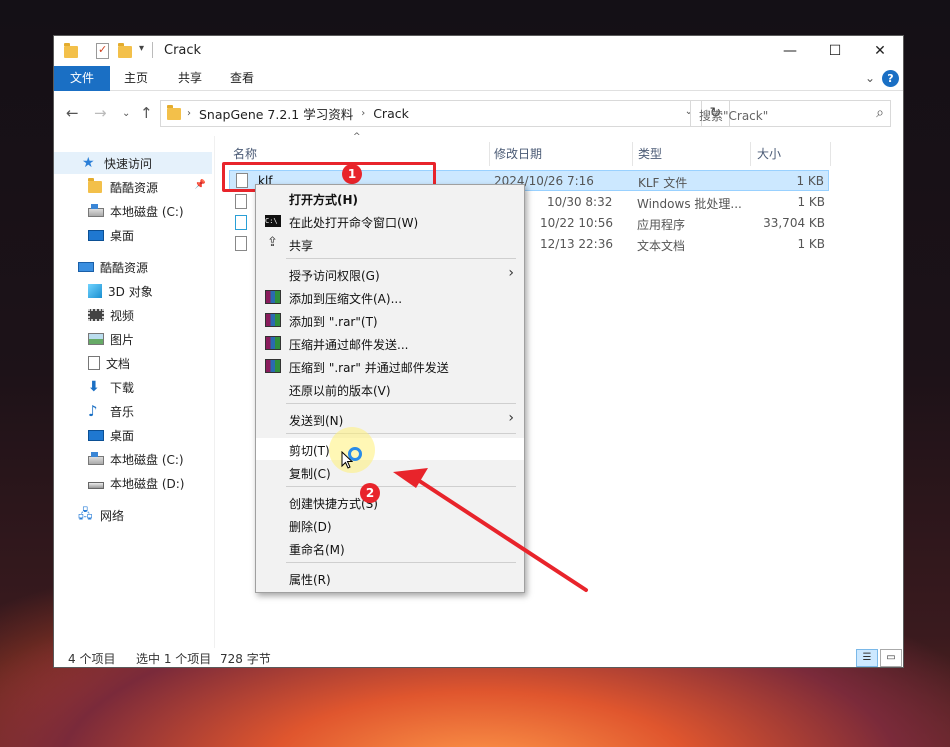 This screenshot has height=747, width=950. Describe the element at coordinates (245, 659) in the screenshot. I see `selected-size: 728 字节` at that location.